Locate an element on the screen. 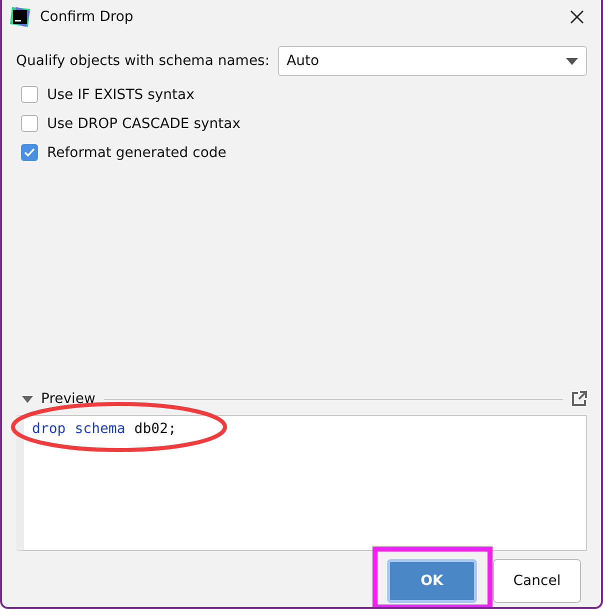 This screenshot has height=609, width=603. qualify-label: Qualify objects with schema names: is located at coordinates (143, 61).